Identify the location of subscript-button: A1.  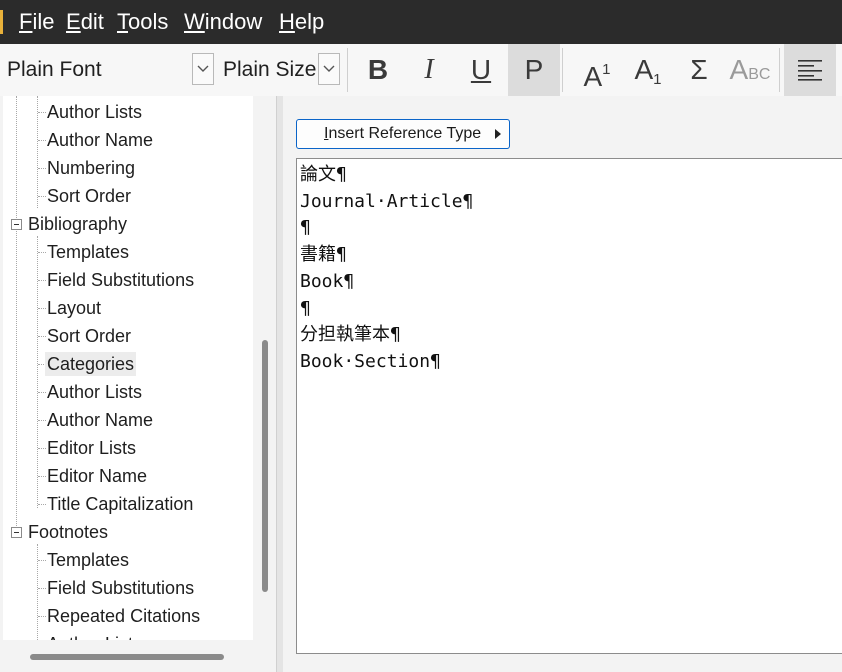
(648, 70).